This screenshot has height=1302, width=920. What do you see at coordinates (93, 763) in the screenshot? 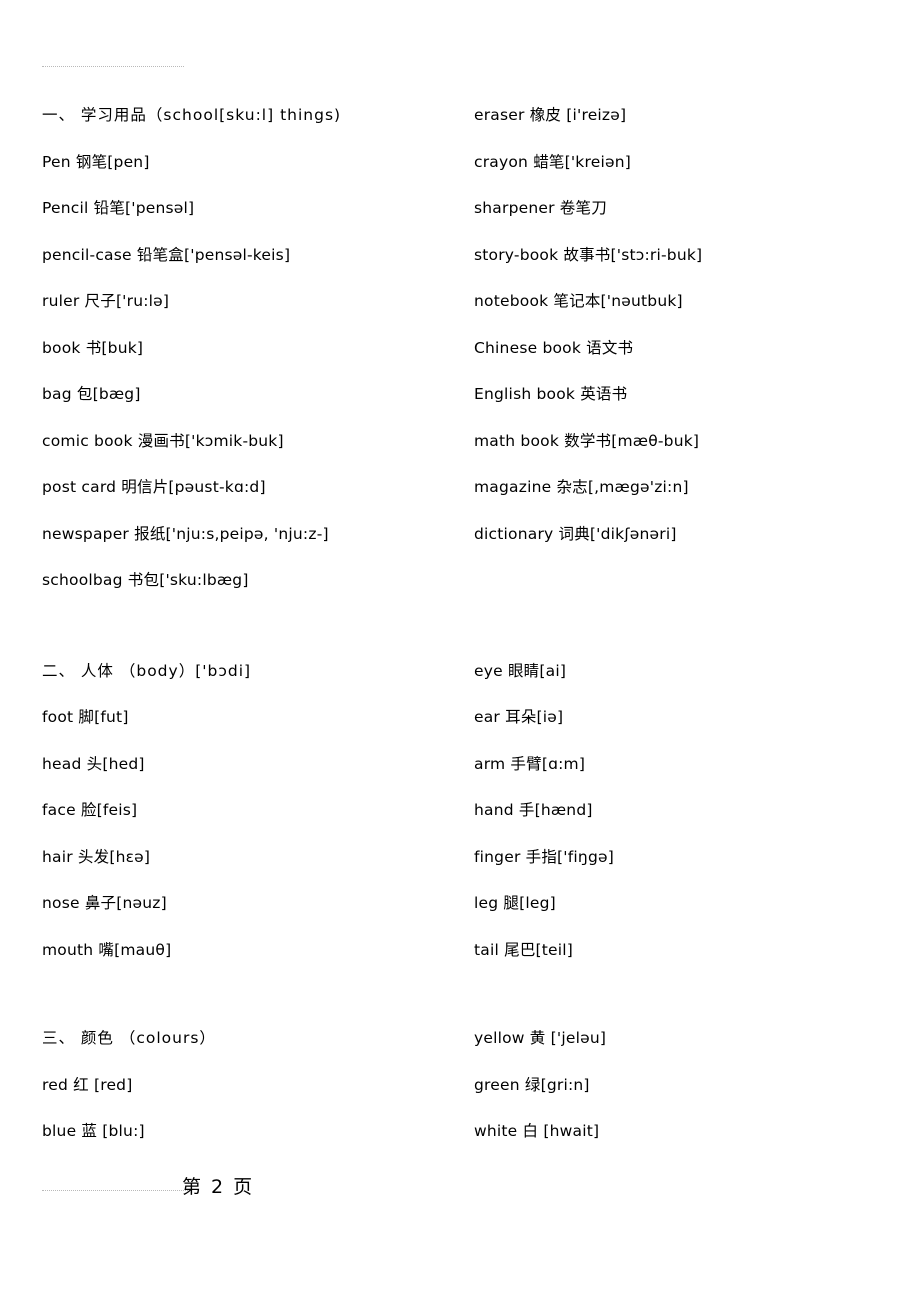
I see `list-item: head 头[hed]` at bounding box center [93, 763].